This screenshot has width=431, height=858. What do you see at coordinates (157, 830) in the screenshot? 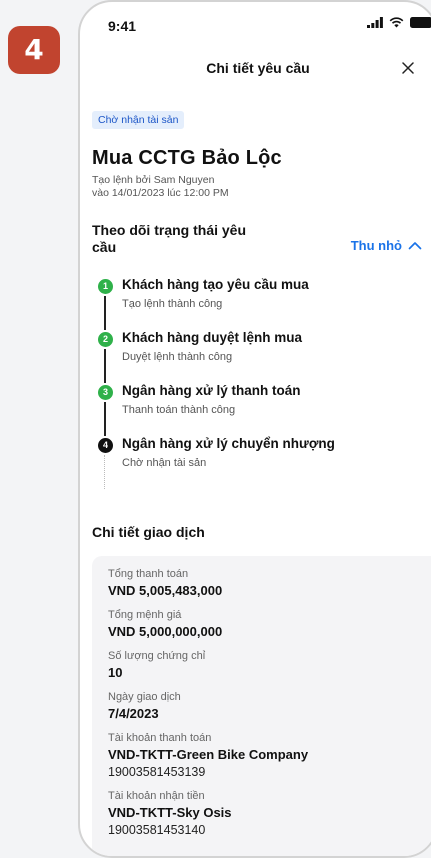
I see `account-number: 19003581453140` at bounding box center [157, 830].